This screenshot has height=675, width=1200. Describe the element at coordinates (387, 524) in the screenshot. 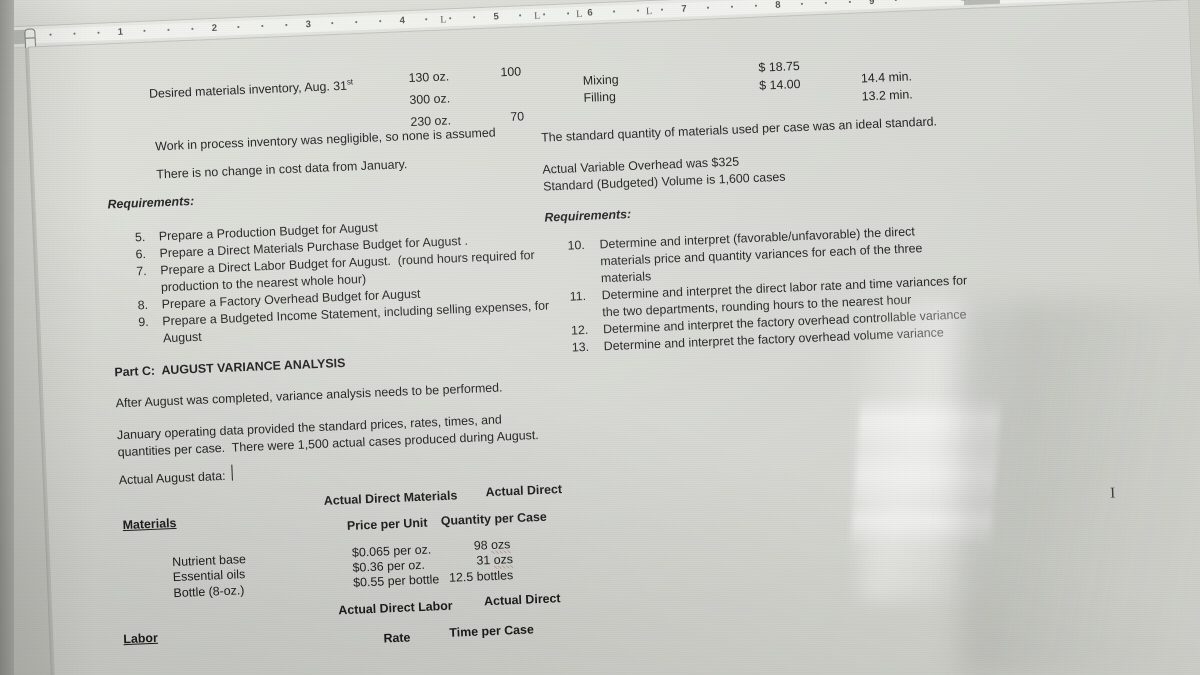

I see `materials-header-sub-left: Price per Unit` at that location.